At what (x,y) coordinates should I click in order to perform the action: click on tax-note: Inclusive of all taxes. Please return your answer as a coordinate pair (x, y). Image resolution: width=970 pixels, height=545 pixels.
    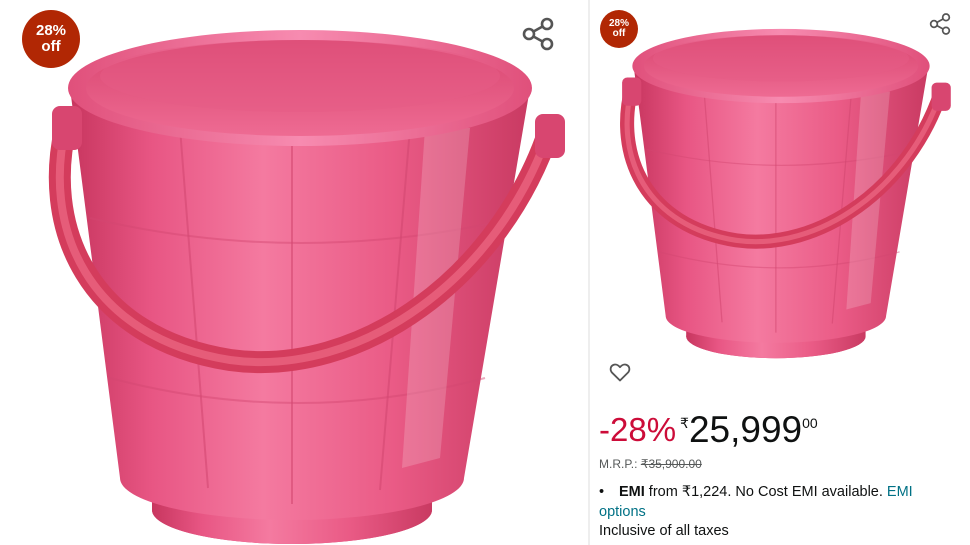
    Looking at the image, I should click on (664, 531).